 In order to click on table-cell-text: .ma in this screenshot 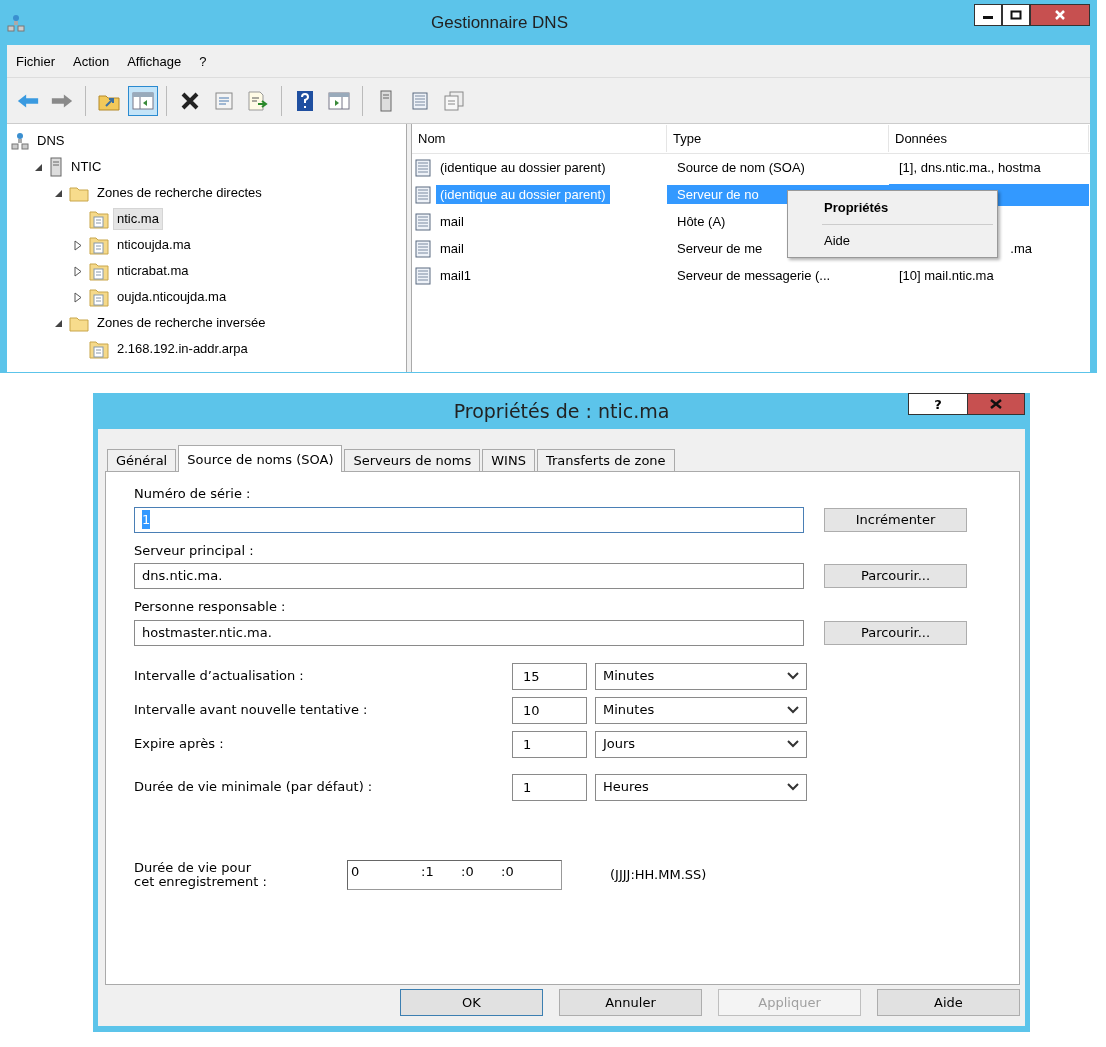, I will do `click(1021, 248)`.